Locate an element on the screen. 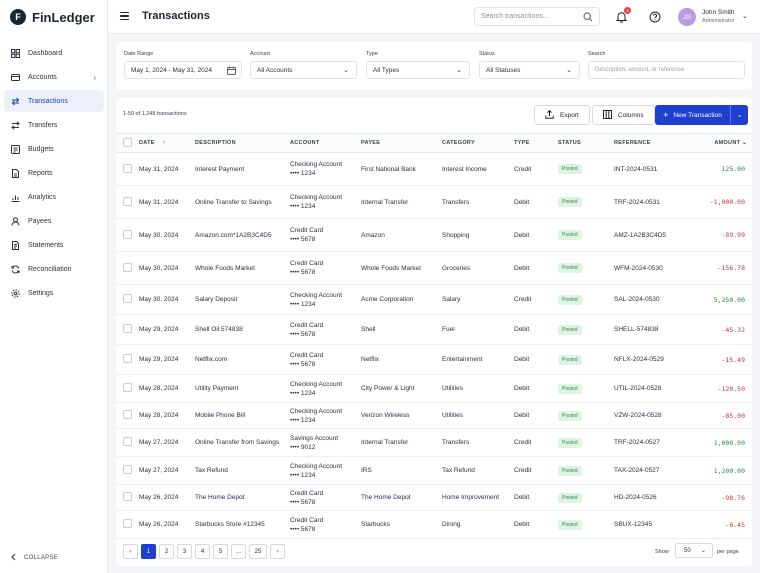 The width and height of the screenshot is (760, 573). sidebar-item-payees: Payees is located at coordinates (54, 221).